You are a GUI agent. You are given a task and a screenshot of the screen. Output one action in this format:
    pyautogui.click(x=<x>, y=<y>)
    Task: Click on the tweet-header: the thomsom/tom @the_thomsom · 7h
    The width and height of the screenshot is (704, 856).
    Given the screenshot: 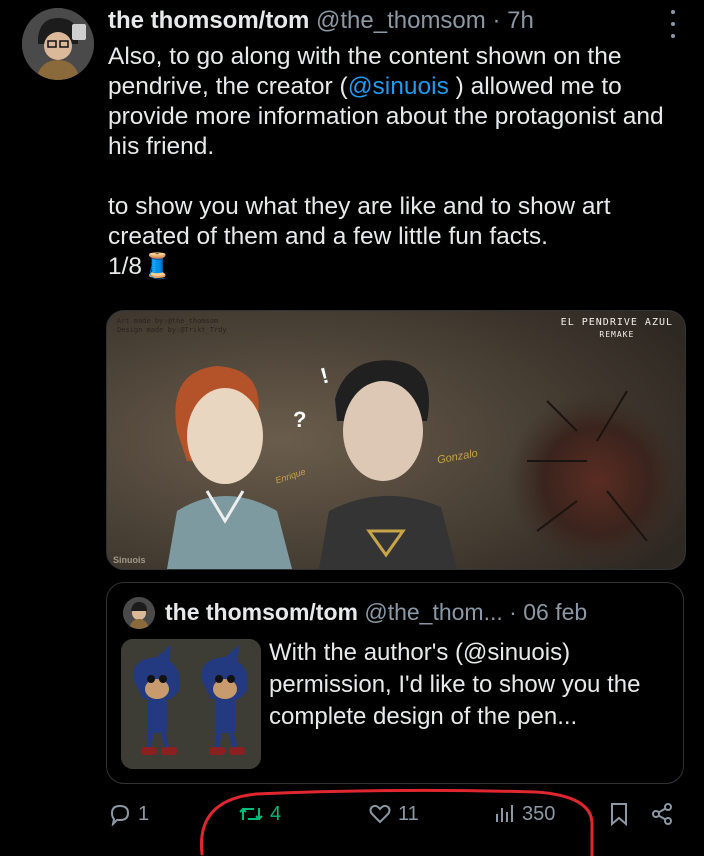 What is the action you would take?
    pyautogui.click(x=386, y=21)
    